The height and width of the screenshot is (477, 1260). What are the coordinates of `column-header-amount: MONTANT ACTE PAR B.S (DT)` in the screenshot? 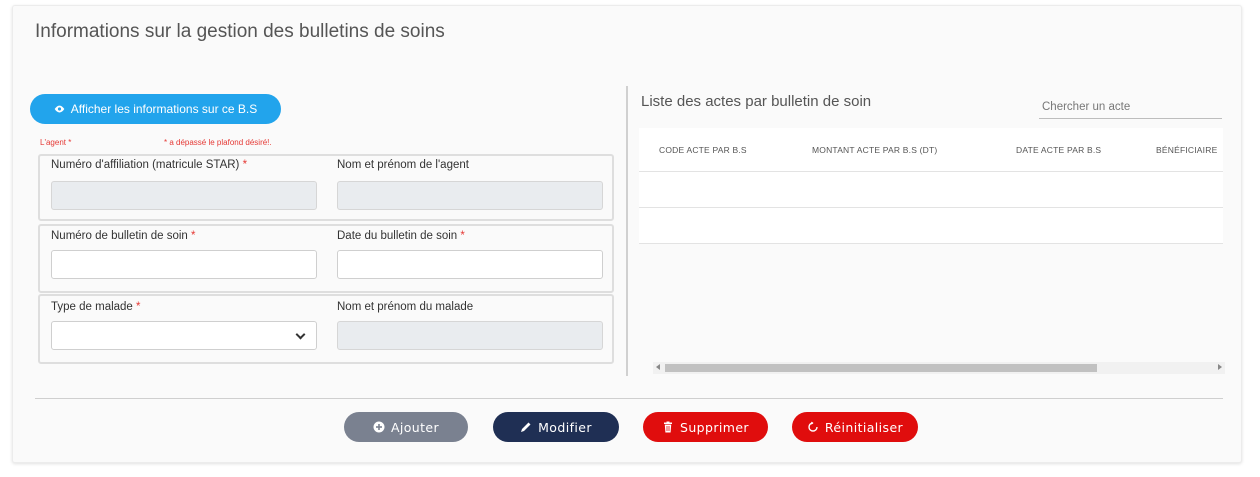 It's located at (874, 150).